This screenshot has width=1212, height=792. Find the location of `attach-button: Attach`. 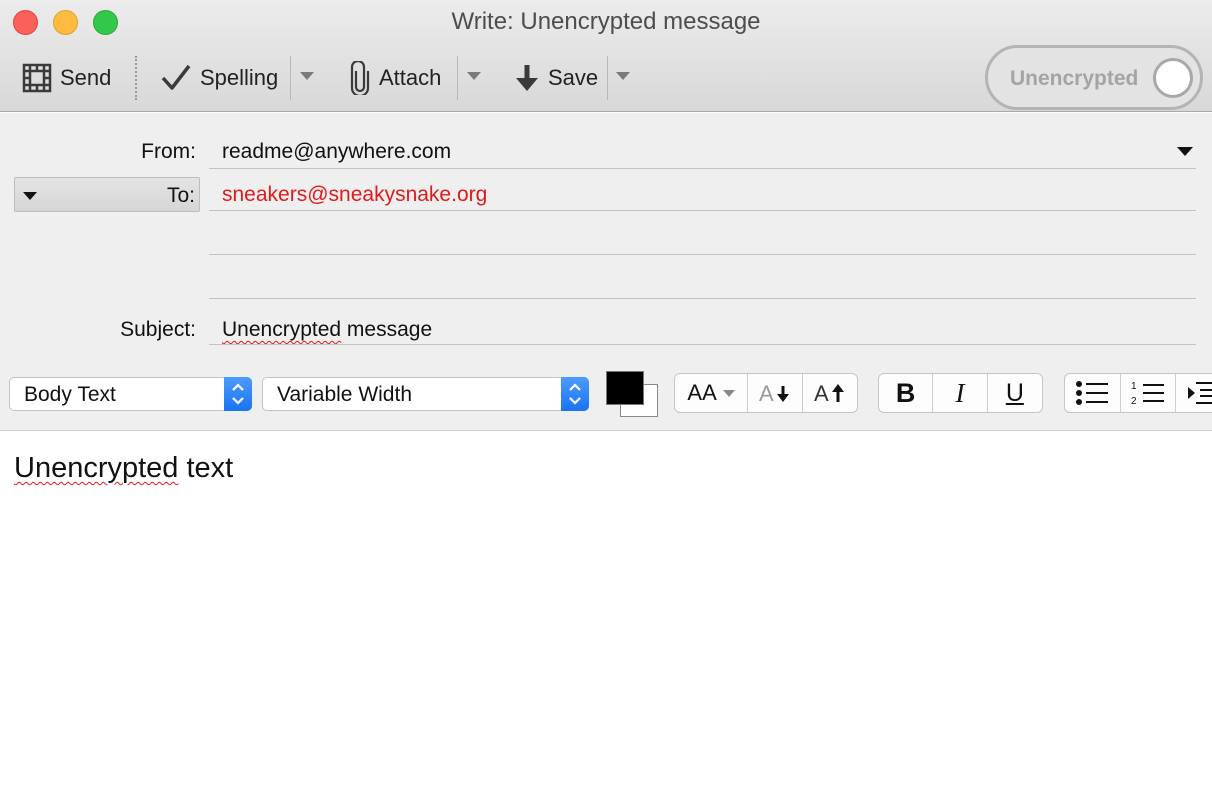

attach-button: Attach is located at coordinates (395, 78).